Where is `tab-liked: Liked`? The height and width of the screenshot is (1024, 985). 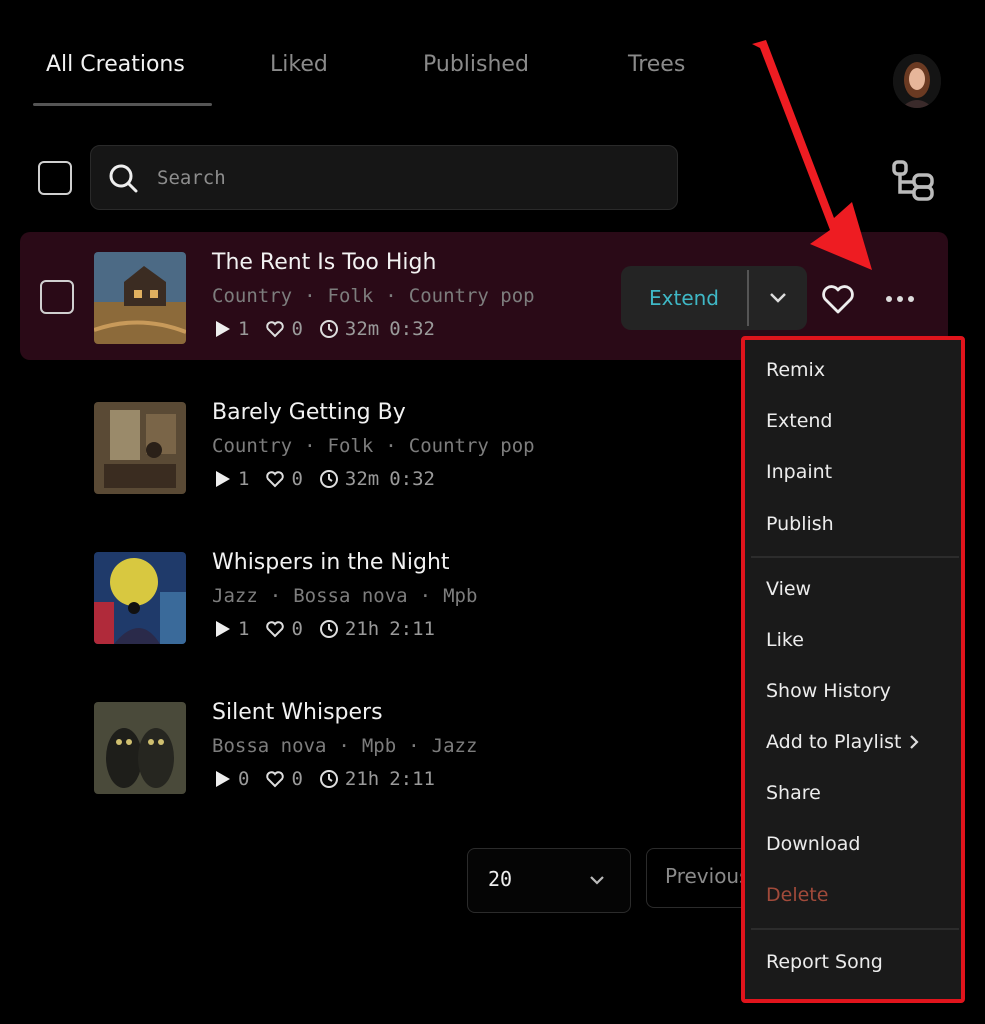
tab-liked: Liked is located at coordinates (299, 64).